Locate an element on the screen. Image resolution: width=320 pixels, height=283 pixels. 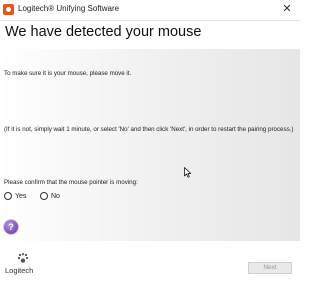
logitech-logo-icon is located at coordinates (23, 258).